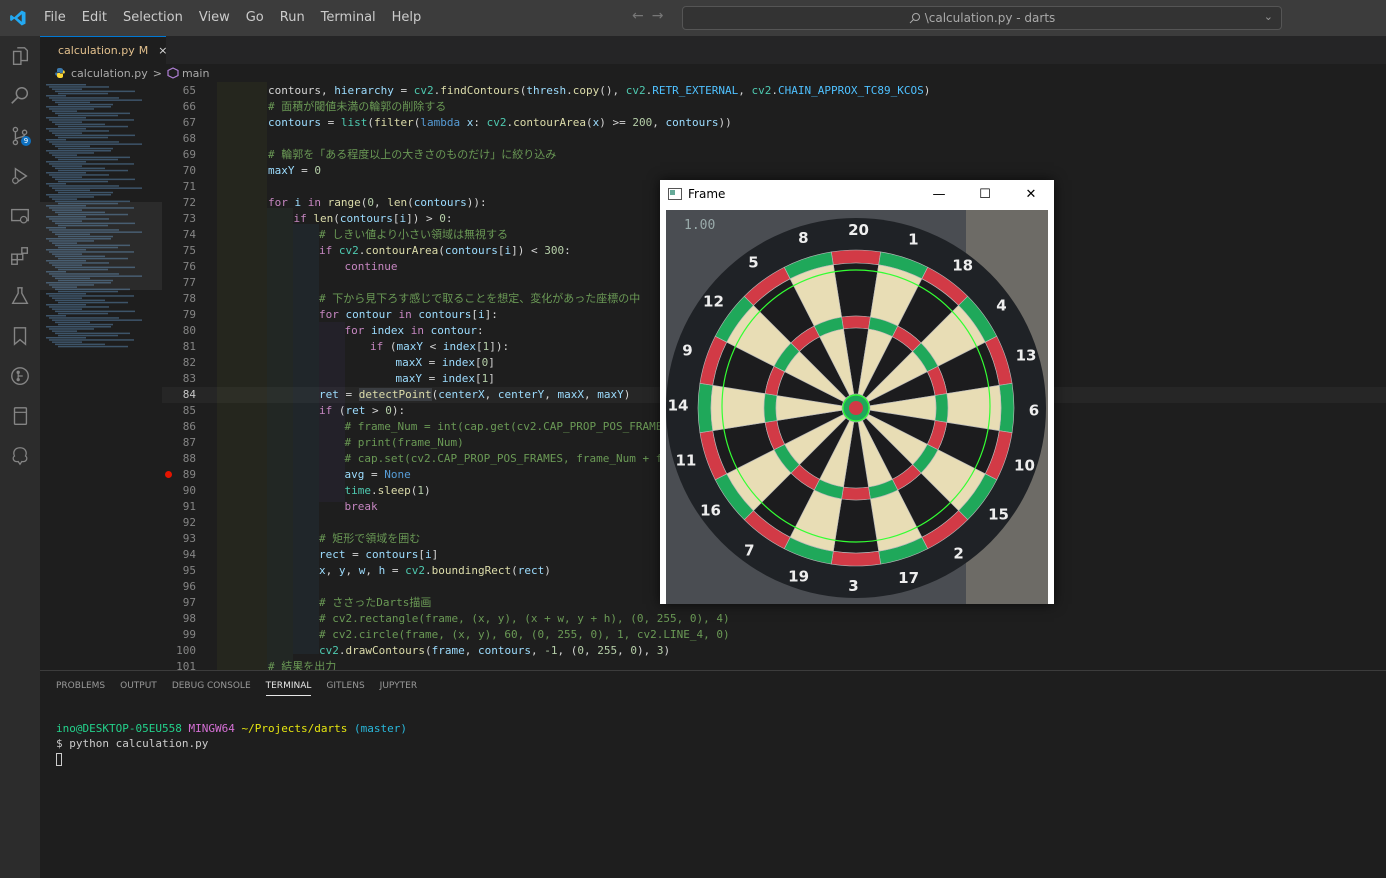 The width and height of the screenshot is (1386, 878). Describe the element at coordinates (20, 296) in the screenshot. I see `testing-icon` at that location.